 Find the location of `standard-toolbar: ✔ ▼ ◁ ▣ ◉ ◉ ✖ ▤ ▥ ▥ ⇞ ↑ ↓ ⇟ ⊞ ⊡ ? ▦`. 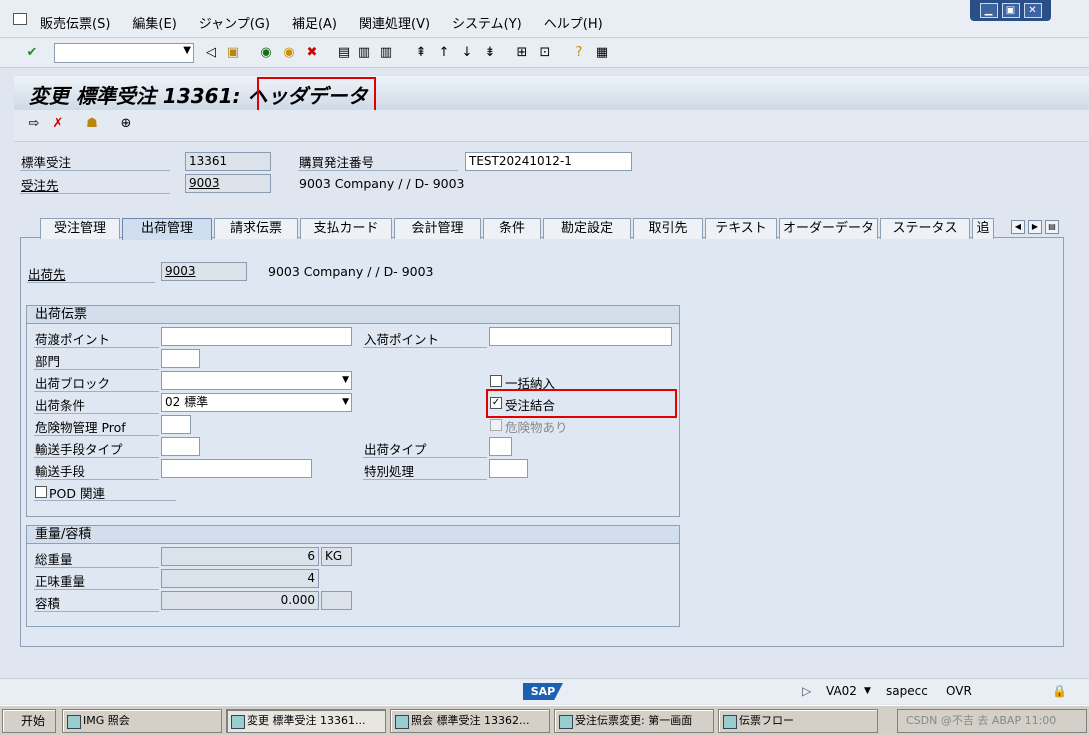

standard-toolbar: ✔ ▼ ◁ ▣ ◉ ◉ ✖ ▤ ▥ ▥ ⇞ ↑ ↓ ⇟ ⊞ ⊡ ? ▦ is located at coordinates (544, 53).